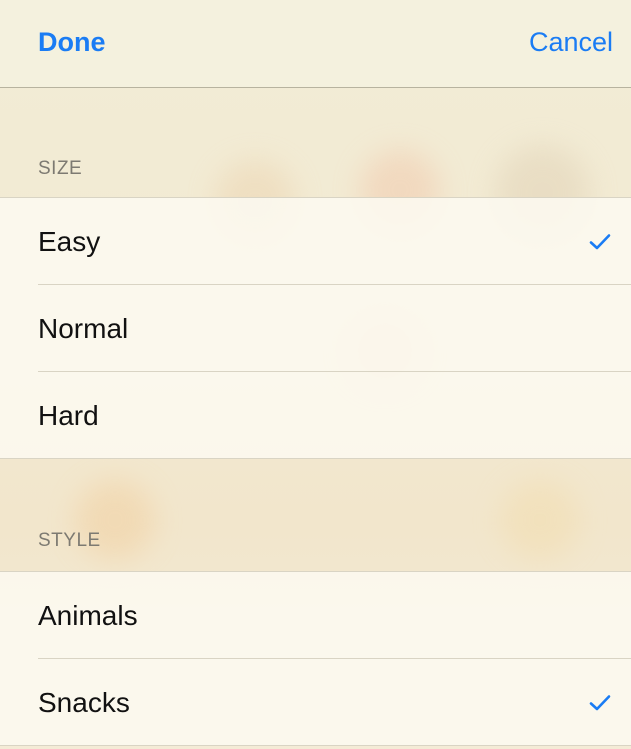  What do you see at coordinates (315, 702) in the screenshot?
I see `option-snacks: Snacks` at bounding box center [315, 702].